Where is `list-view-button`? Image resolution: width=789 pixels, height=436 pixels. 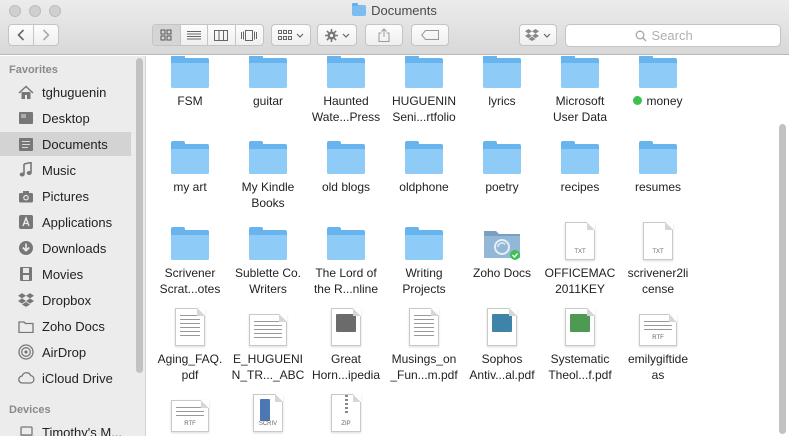
list-view-button is located at coordinates (194, 35).